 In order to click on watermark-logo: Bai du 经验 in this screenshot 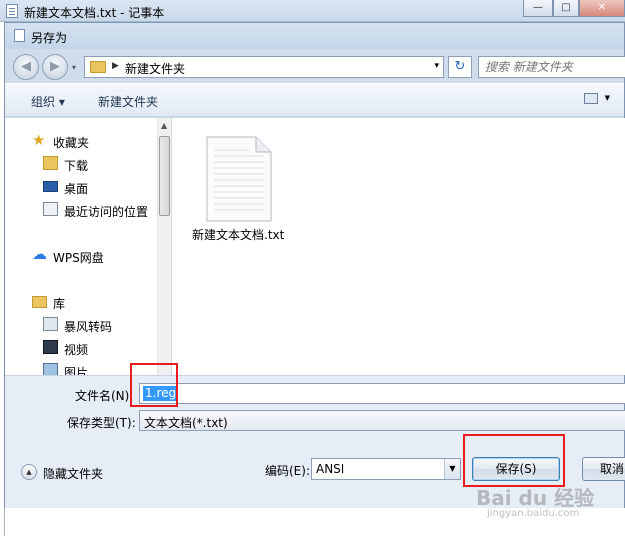, I will do `click(535, 498)`.